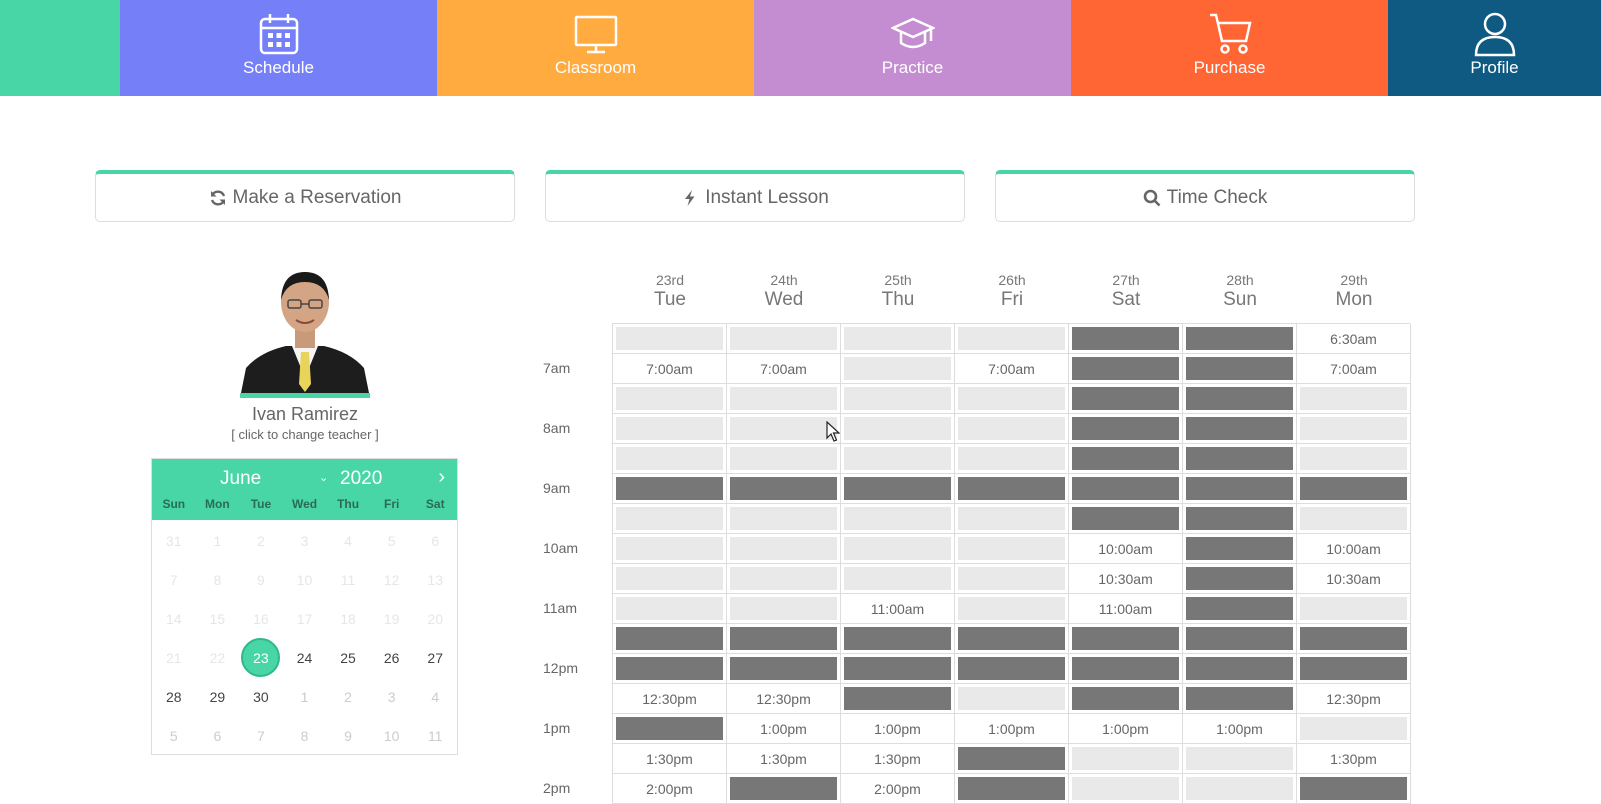 The width and height of the screenshot is (1601, 804). I want to click on calendar-day: 18, so click(348, 618).